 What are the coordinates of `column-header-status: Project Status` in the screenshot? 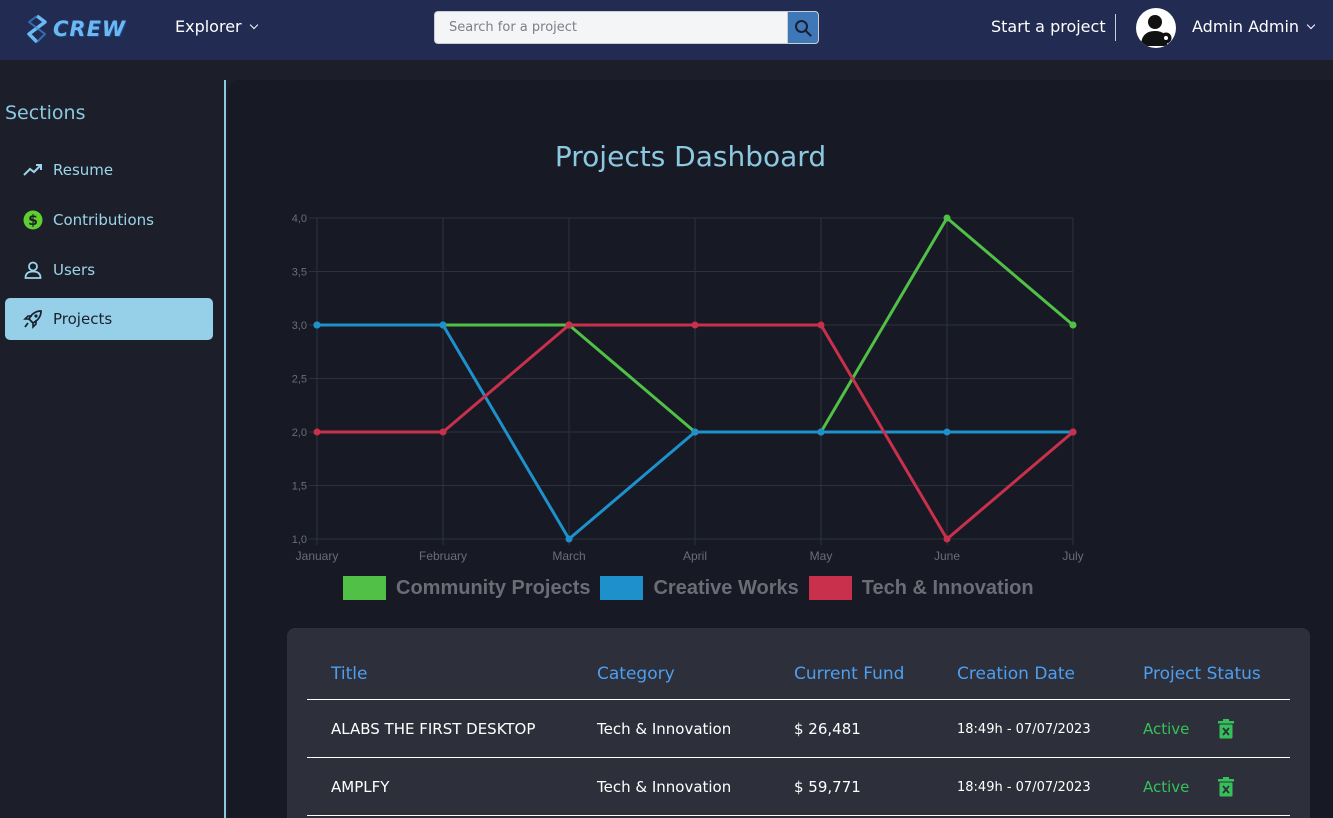 It's located at (1202, 674).